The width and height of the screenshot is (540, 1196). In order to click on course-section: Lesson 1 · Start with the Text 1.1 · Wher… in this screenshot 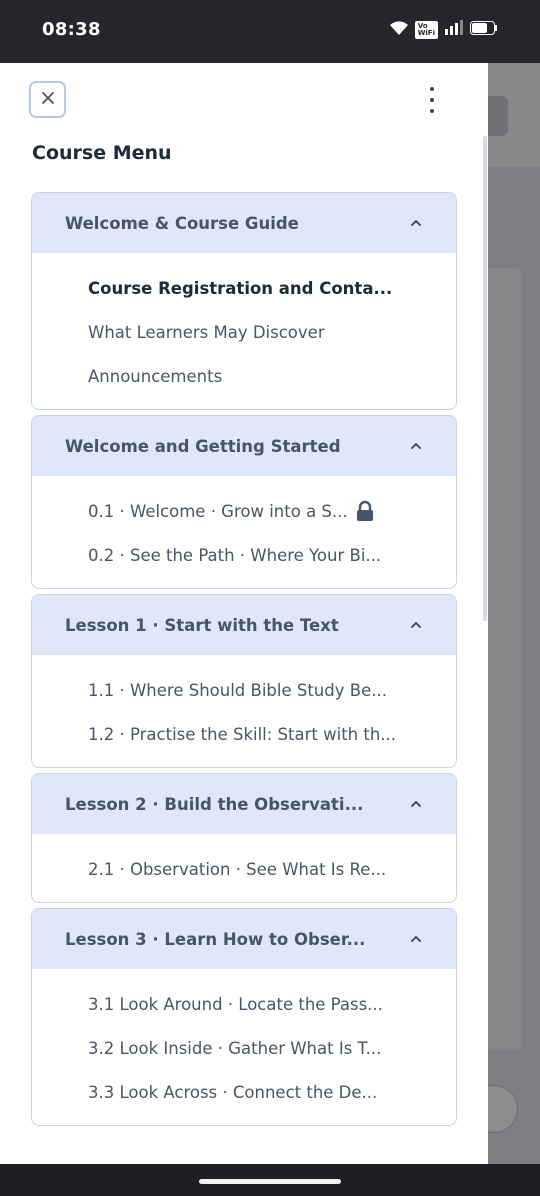, I will do `click(244, 681)`.